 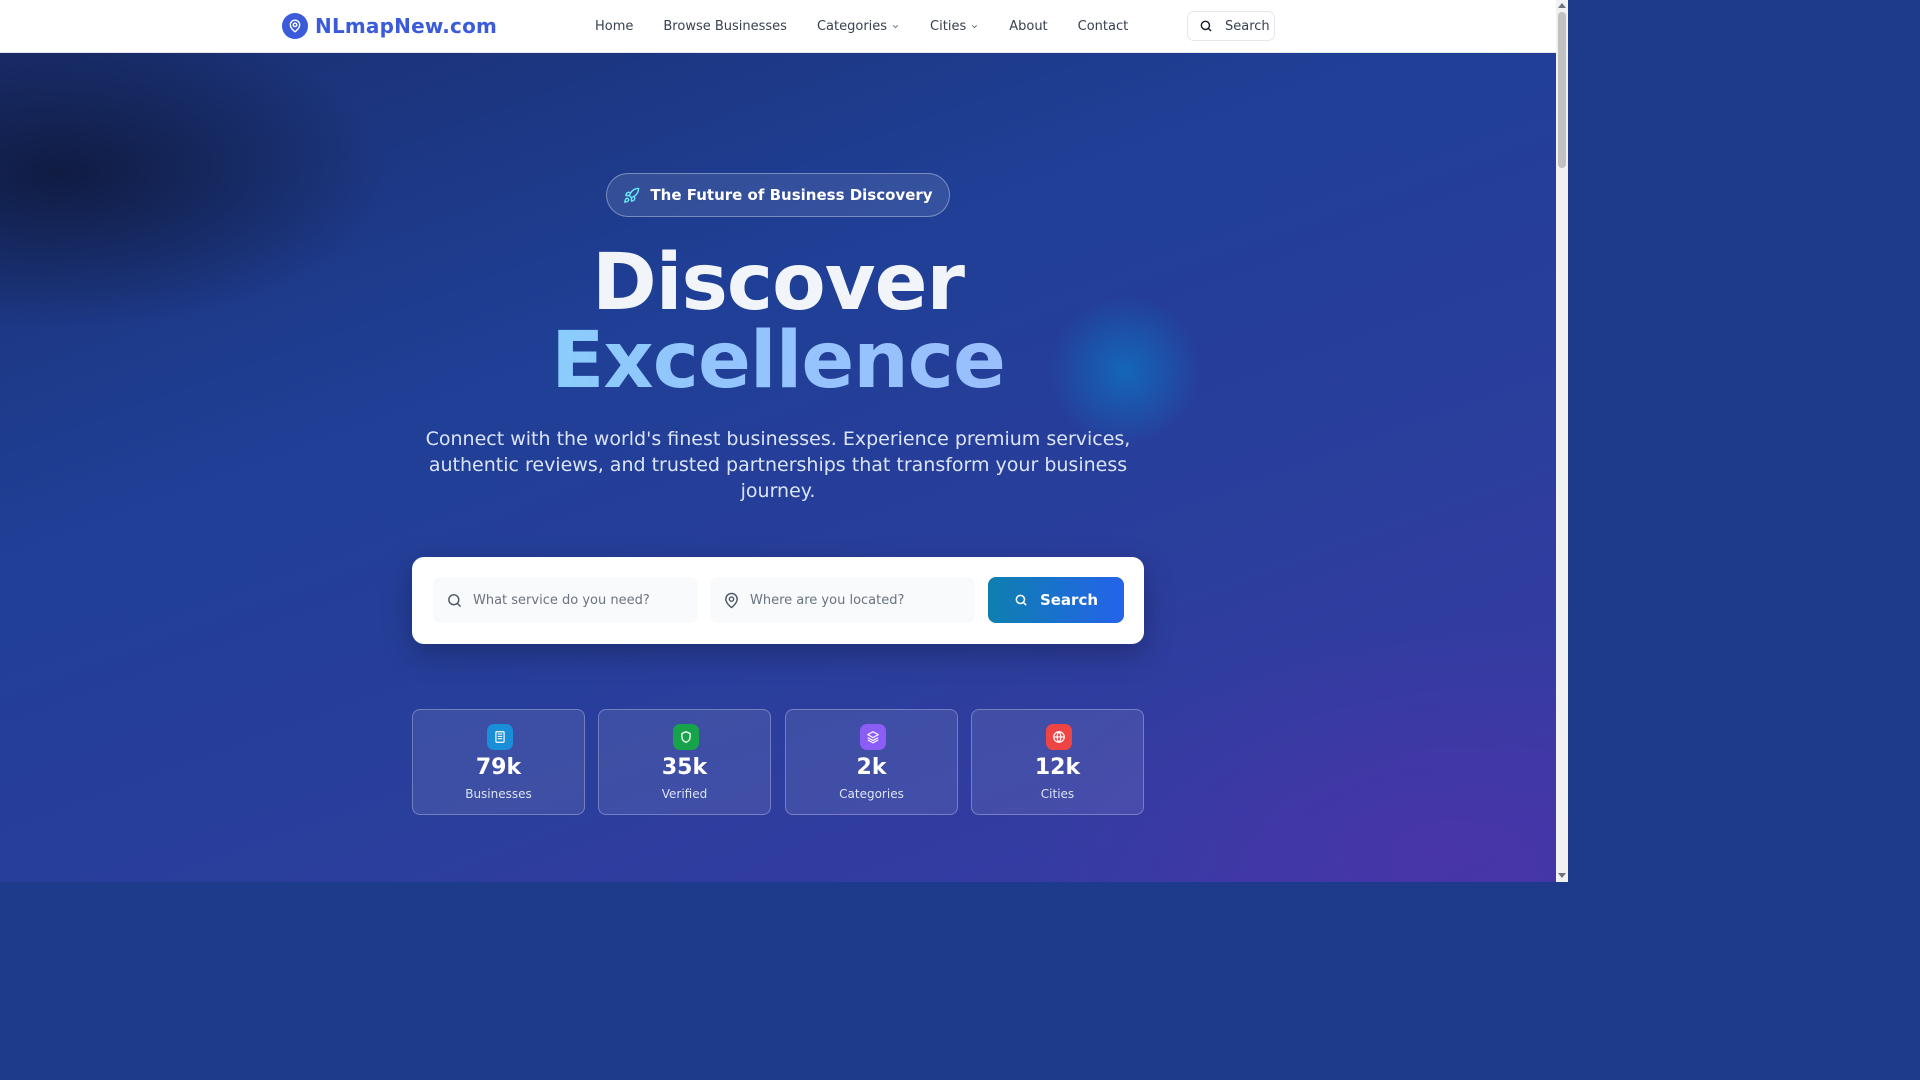 What do you see at coordinates (871, 767) in the screenshot?
I see `stat-value: 2k` at bounding box center [871, 767].